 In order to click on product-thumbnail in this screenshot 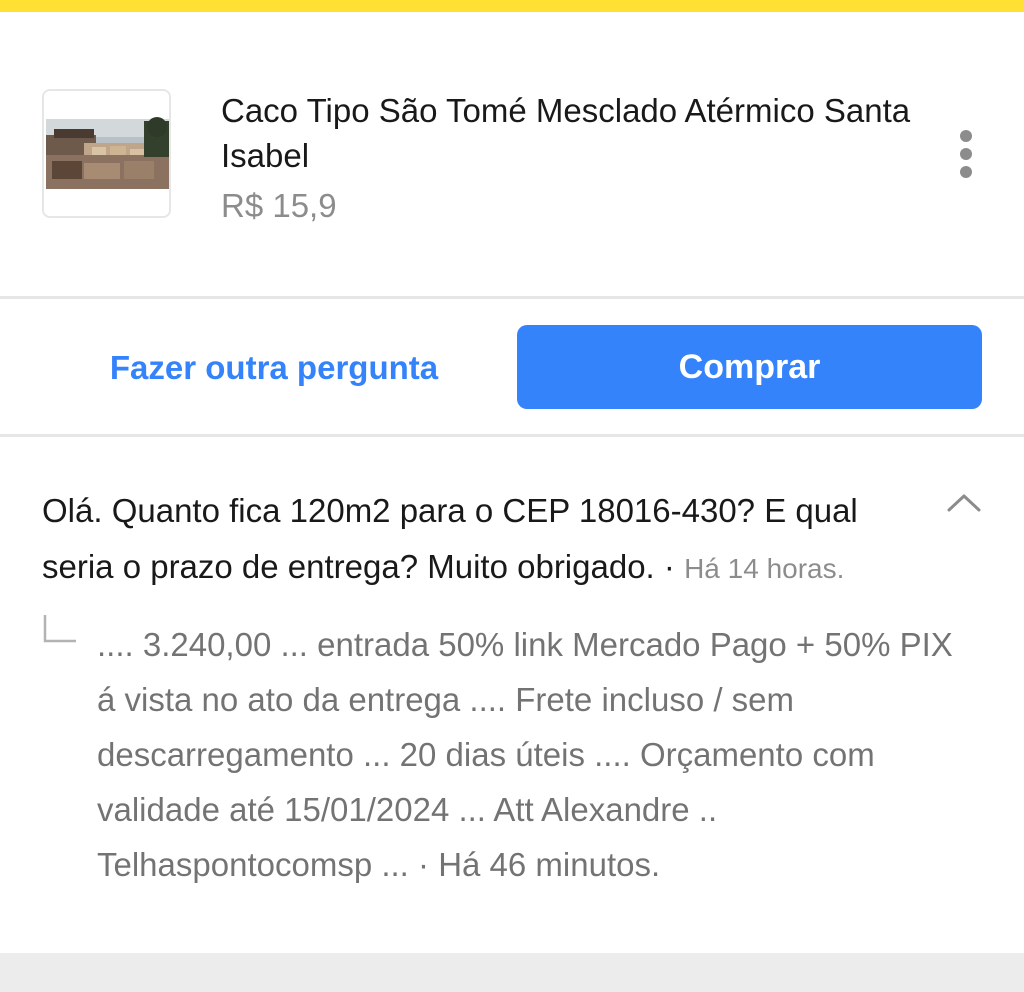, I will do `click(106, 153)`.